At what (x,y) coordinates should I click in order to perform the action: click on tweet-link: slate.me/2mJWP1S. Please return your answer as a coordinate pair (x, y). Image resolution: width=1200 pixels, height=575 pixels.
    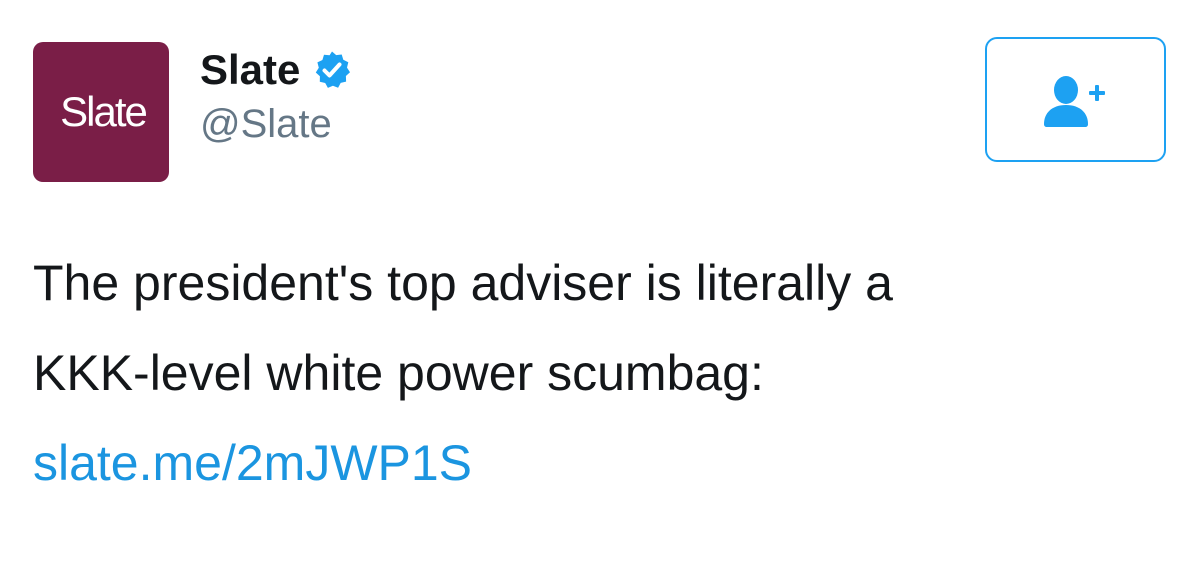
    Looking at the image, I should click on (603, 463).